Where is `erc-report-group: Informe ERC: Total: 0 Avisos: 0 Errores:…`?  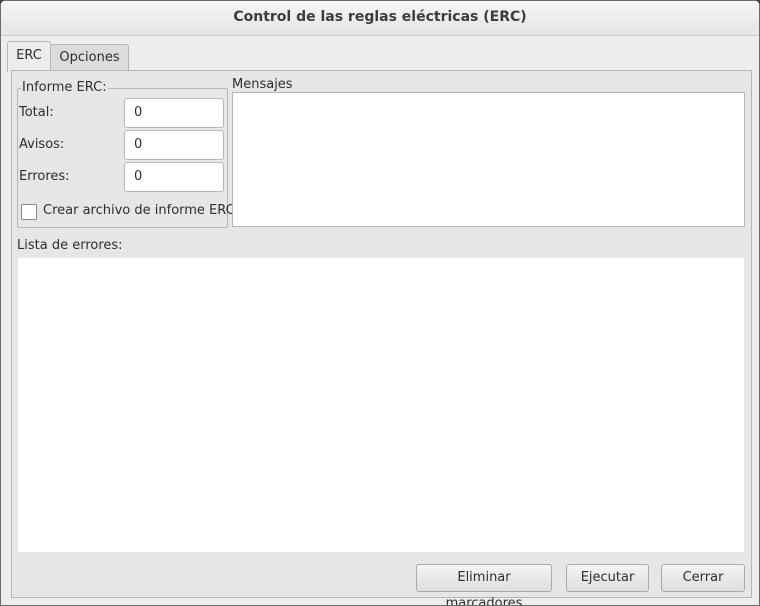
erc-report-group: Informe ERC: Total: 0 Avisos: 0 Errores:… is located at coordinates (126, 154).